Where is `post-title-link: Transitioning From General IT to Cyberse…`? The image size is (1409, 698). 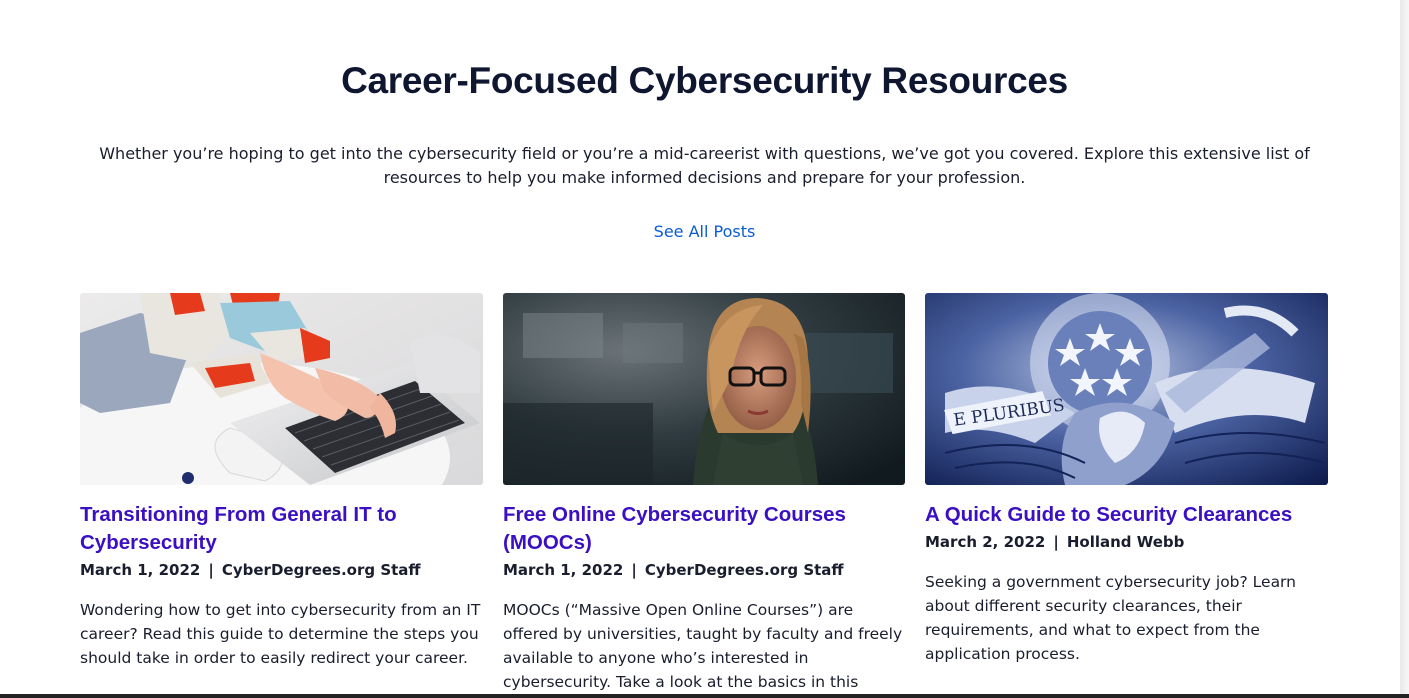 post-title-link: Transitioning From General IT to Cyberse… is located at coordinates (281, 529).